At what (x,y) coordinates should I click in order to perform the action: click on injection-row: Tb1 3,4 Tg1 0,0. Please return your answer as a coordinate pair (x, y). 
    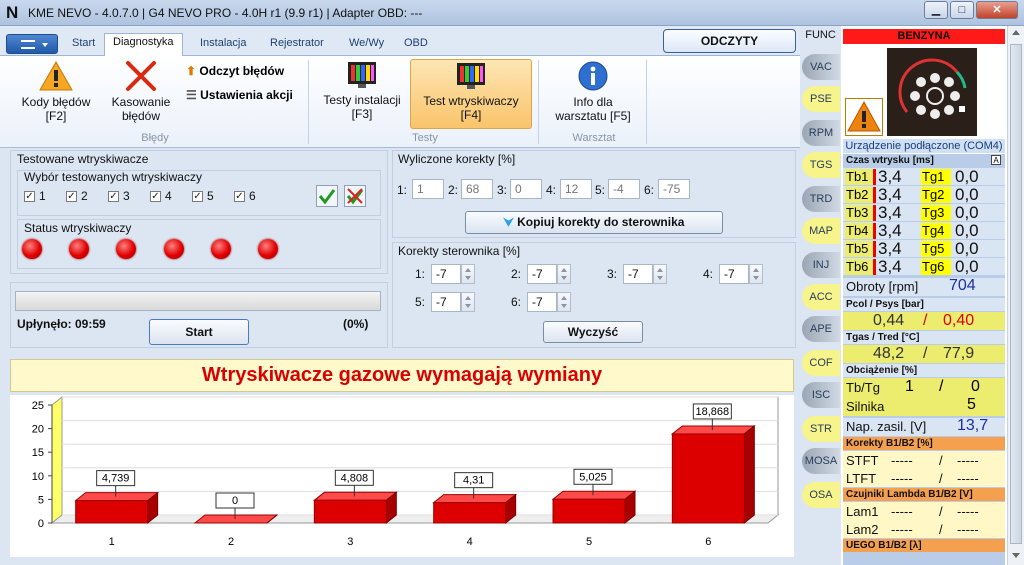
    Looking at the image, I should click on (924, 176).